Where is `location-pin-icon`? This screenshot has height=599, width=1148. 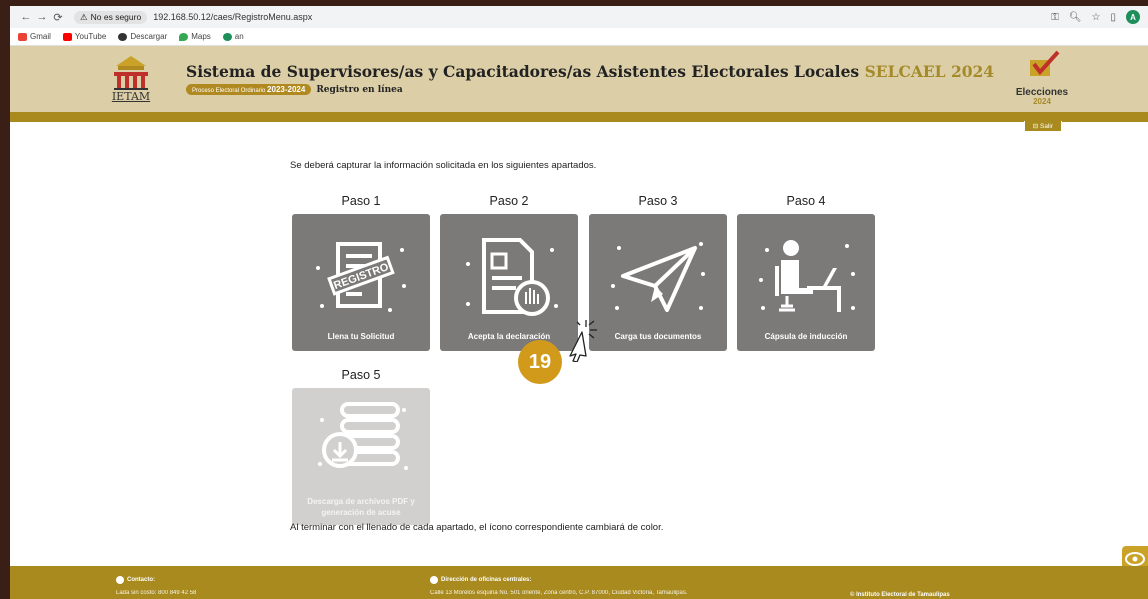
location-pin-icon is located at coordinates (434, 580).